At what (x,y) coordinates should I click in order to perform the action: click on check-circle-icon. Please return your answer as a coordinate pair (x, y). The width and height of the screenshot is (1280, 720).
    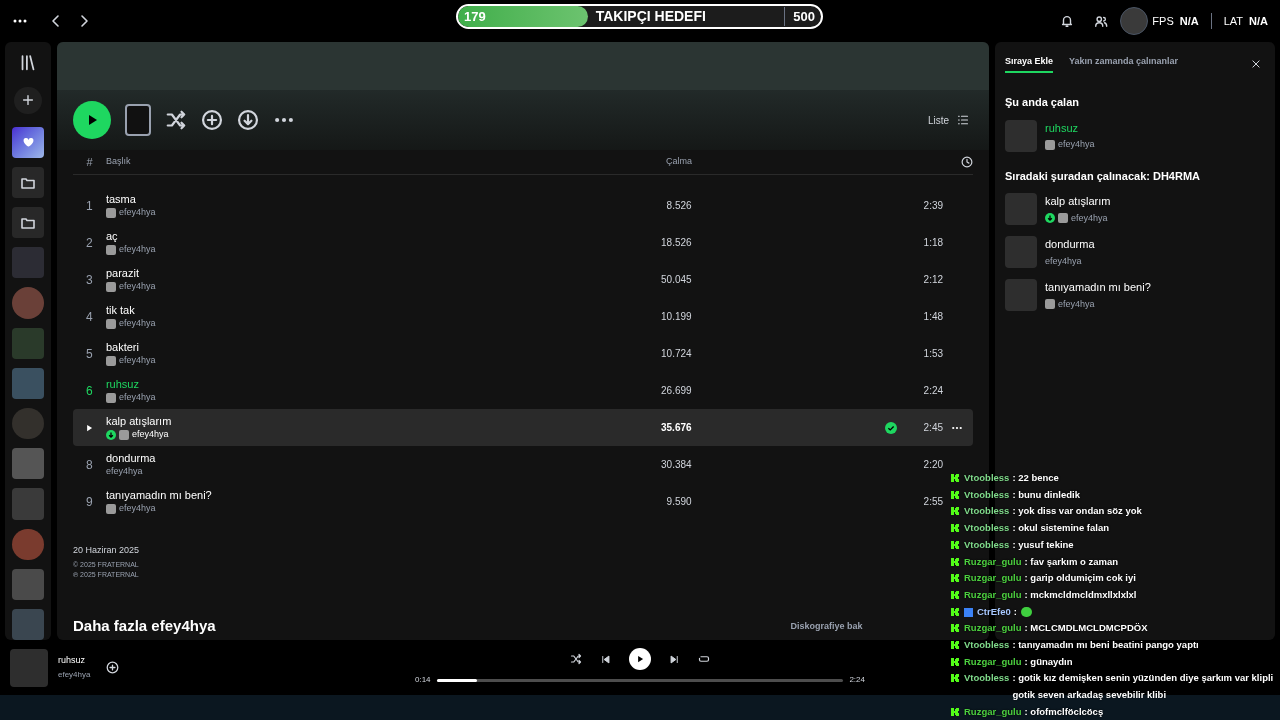
    Looking at the image, I should click on (891, 427).